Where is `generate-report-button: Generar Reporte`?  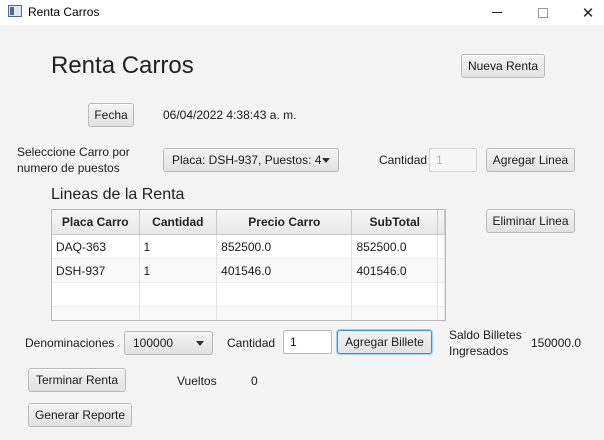
generate-report-button: Generar Reporte is located at coordinates (80, 415).